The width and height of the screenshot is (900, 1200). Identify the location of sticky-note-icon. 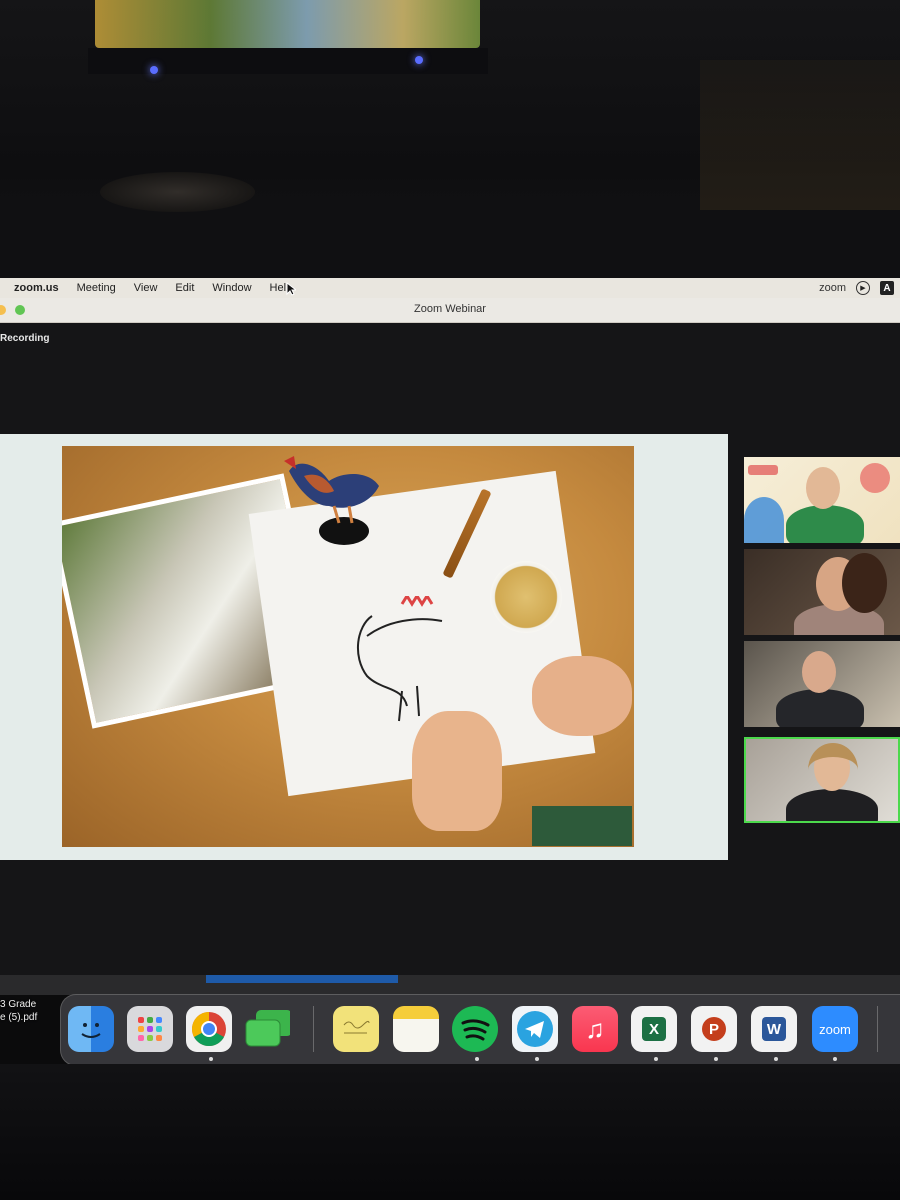
(356, 1027).